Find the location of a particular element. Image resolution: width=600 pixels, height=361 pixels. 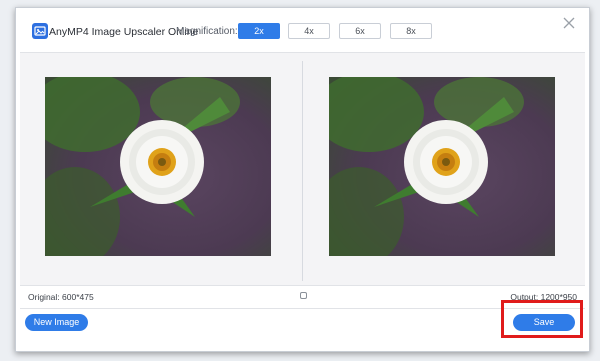

original-size-label: Original: 600*475 is located at coordinates (61, 297).